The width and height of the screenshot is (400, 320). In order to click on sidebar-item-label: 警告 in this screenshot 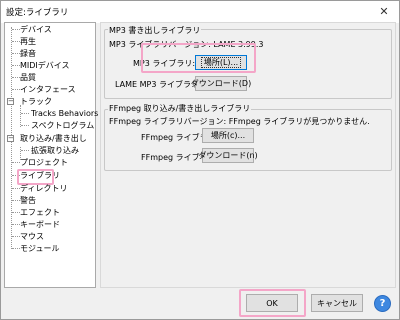, I will do `click(28, 200)`.